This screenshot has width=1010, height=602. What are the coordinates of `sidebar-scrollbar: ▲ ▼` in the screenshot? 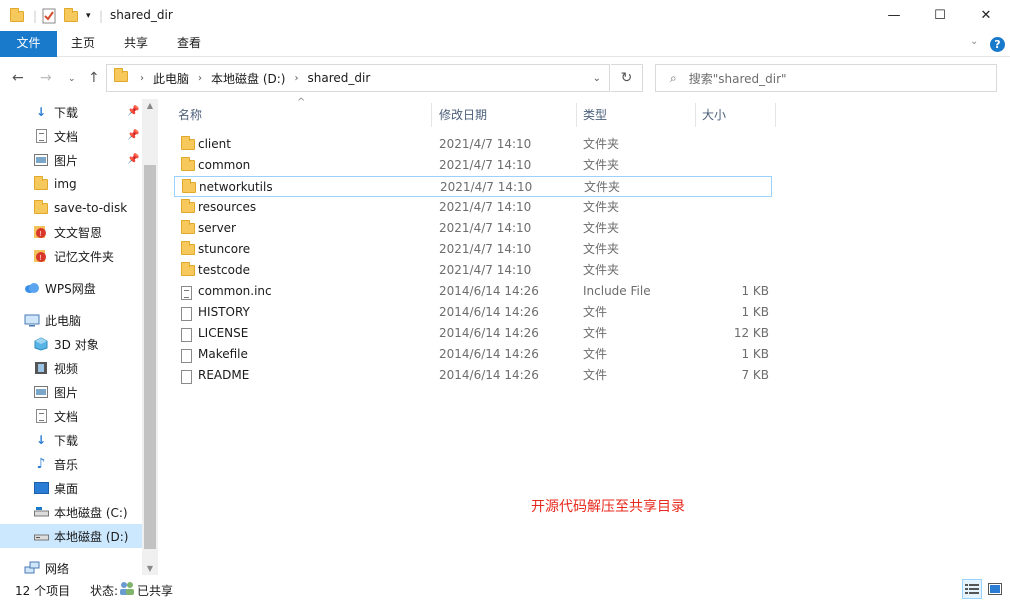 It's located at (150, 337).